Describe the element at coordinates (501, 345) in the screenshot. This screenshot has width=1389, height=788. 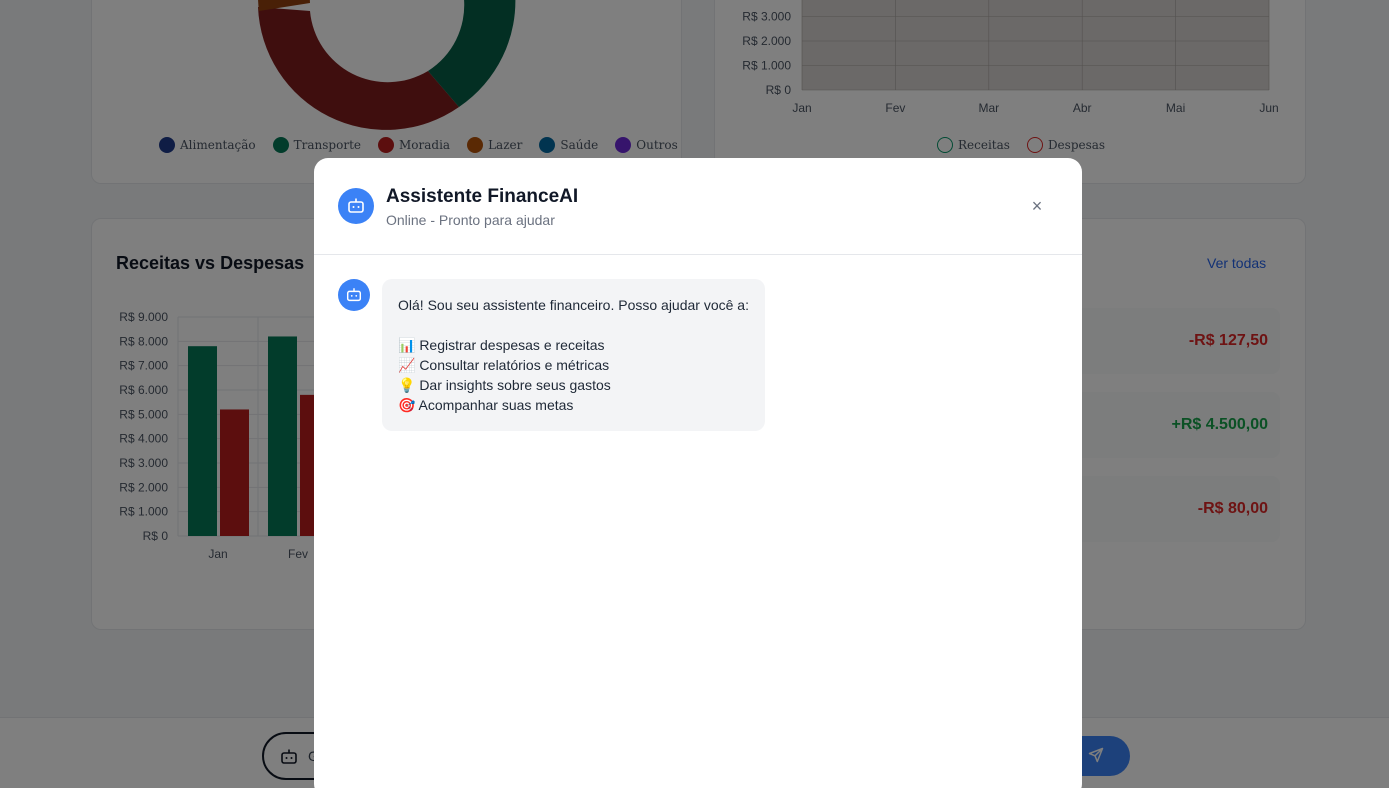
I see `message-item: 📊 Registrar despesas e receitas` at that location.